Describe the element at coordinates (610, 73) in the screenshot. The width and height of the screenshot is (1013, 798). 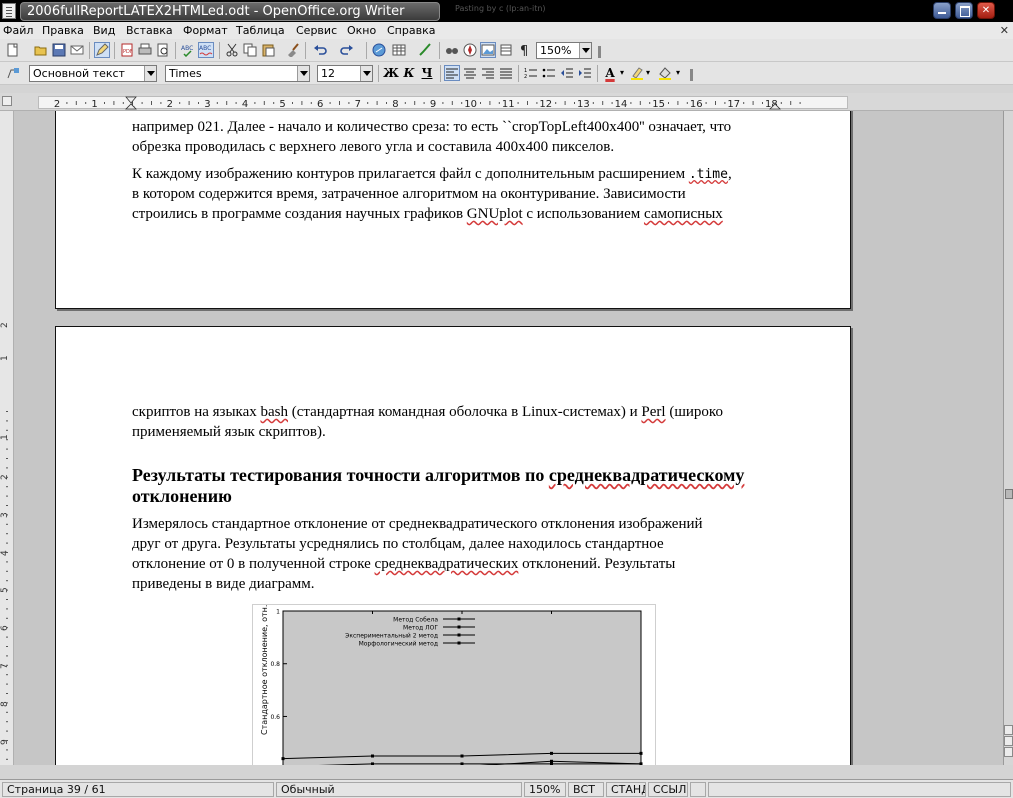
I see `font-color-button: A` at that location.